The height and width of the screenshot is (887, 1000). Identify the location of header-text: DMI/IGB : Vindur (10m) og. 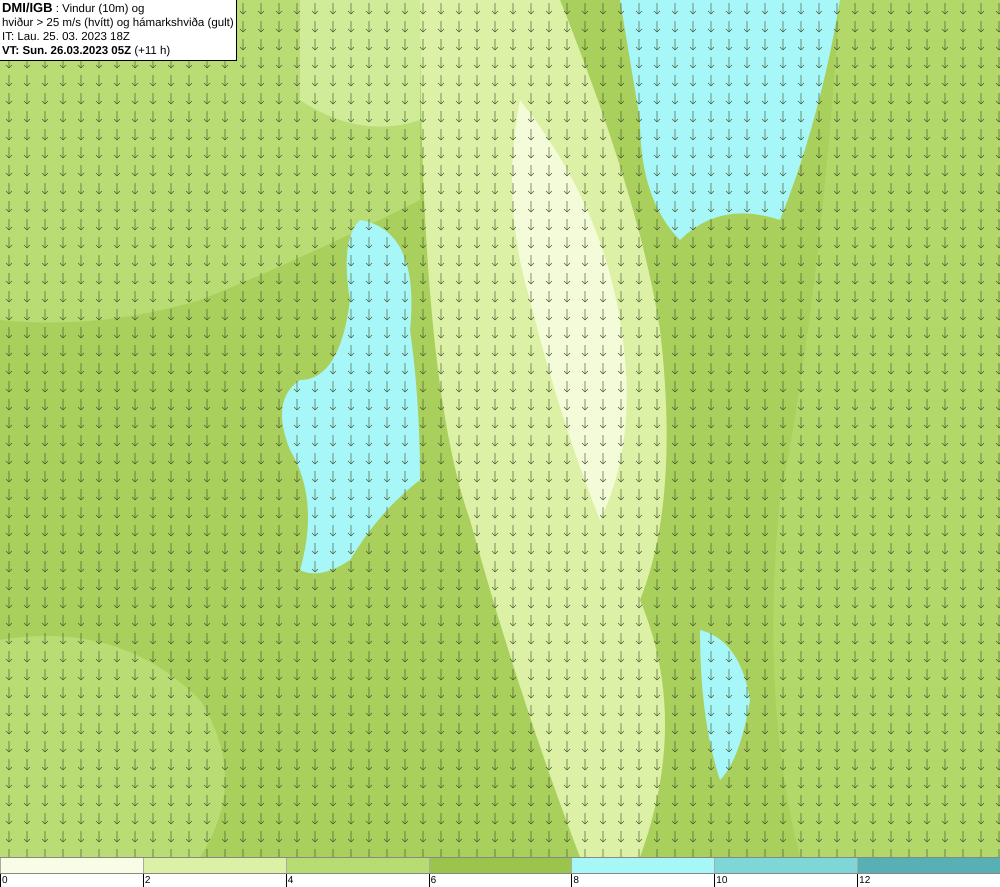
(74, 8).